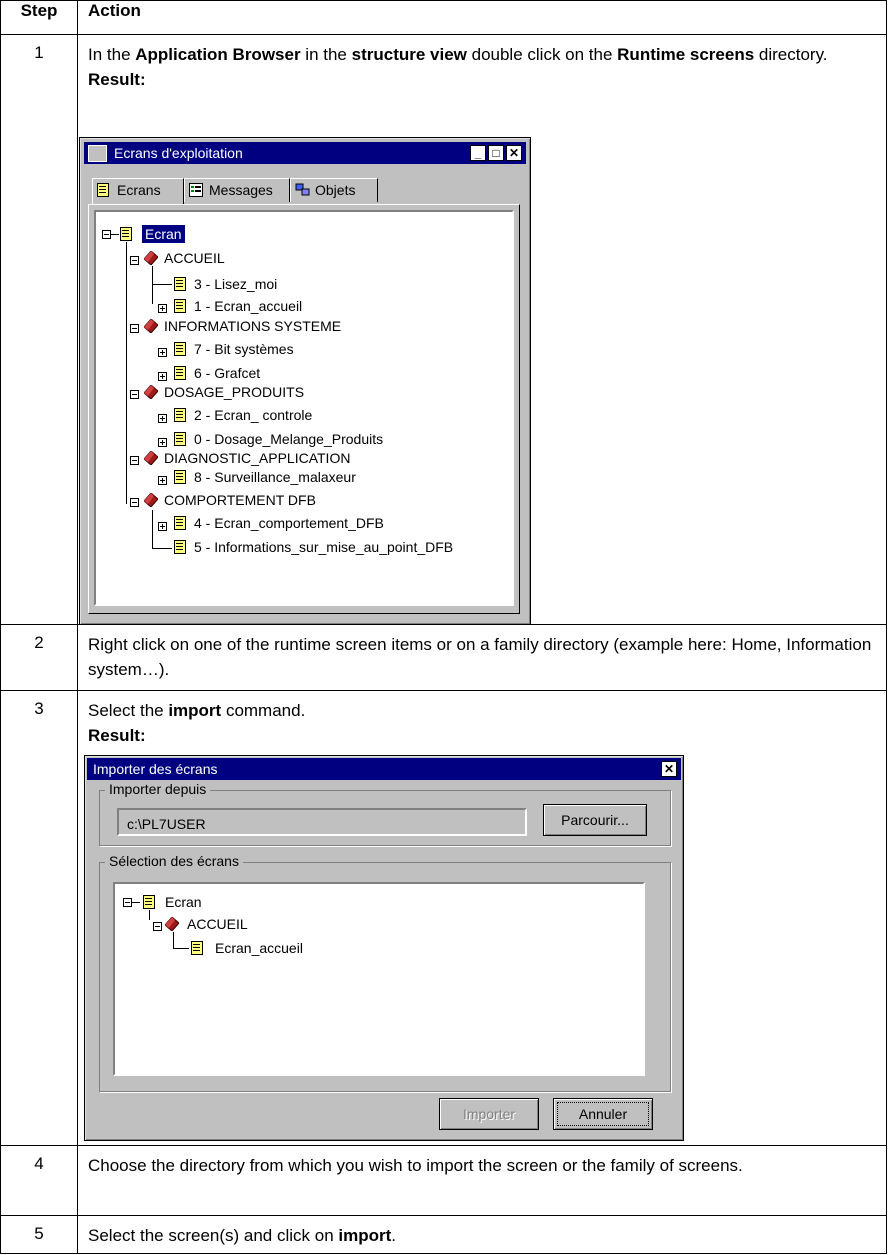  Describe the element at coordinates (39, 1234) in the screenshot. I see `step-number: 5` at that location.